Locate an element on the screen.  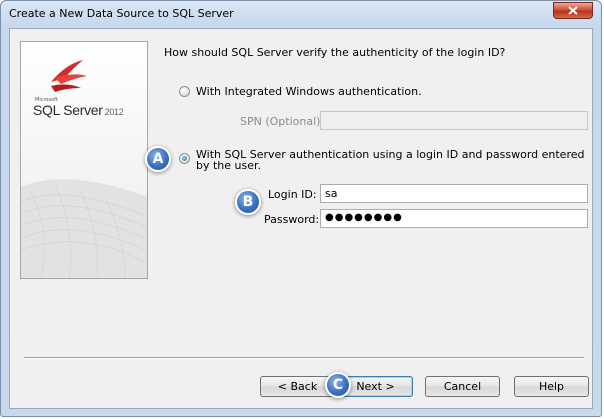
cancel-button: Cancel is located at coordinates (462, 386).